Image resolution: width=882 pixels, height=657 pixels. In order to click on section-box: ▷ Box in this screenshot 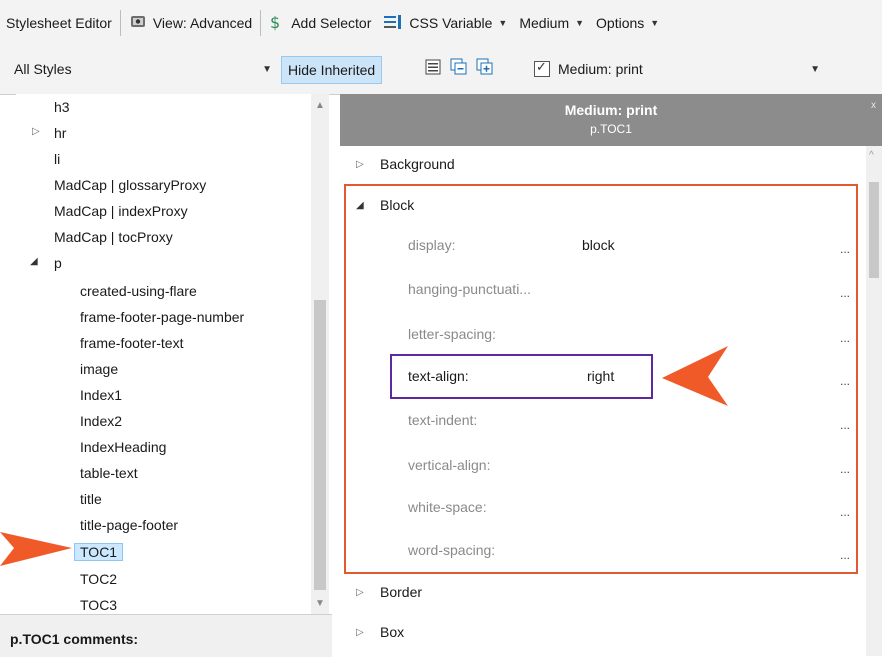, I will do `click(380, 632)`.